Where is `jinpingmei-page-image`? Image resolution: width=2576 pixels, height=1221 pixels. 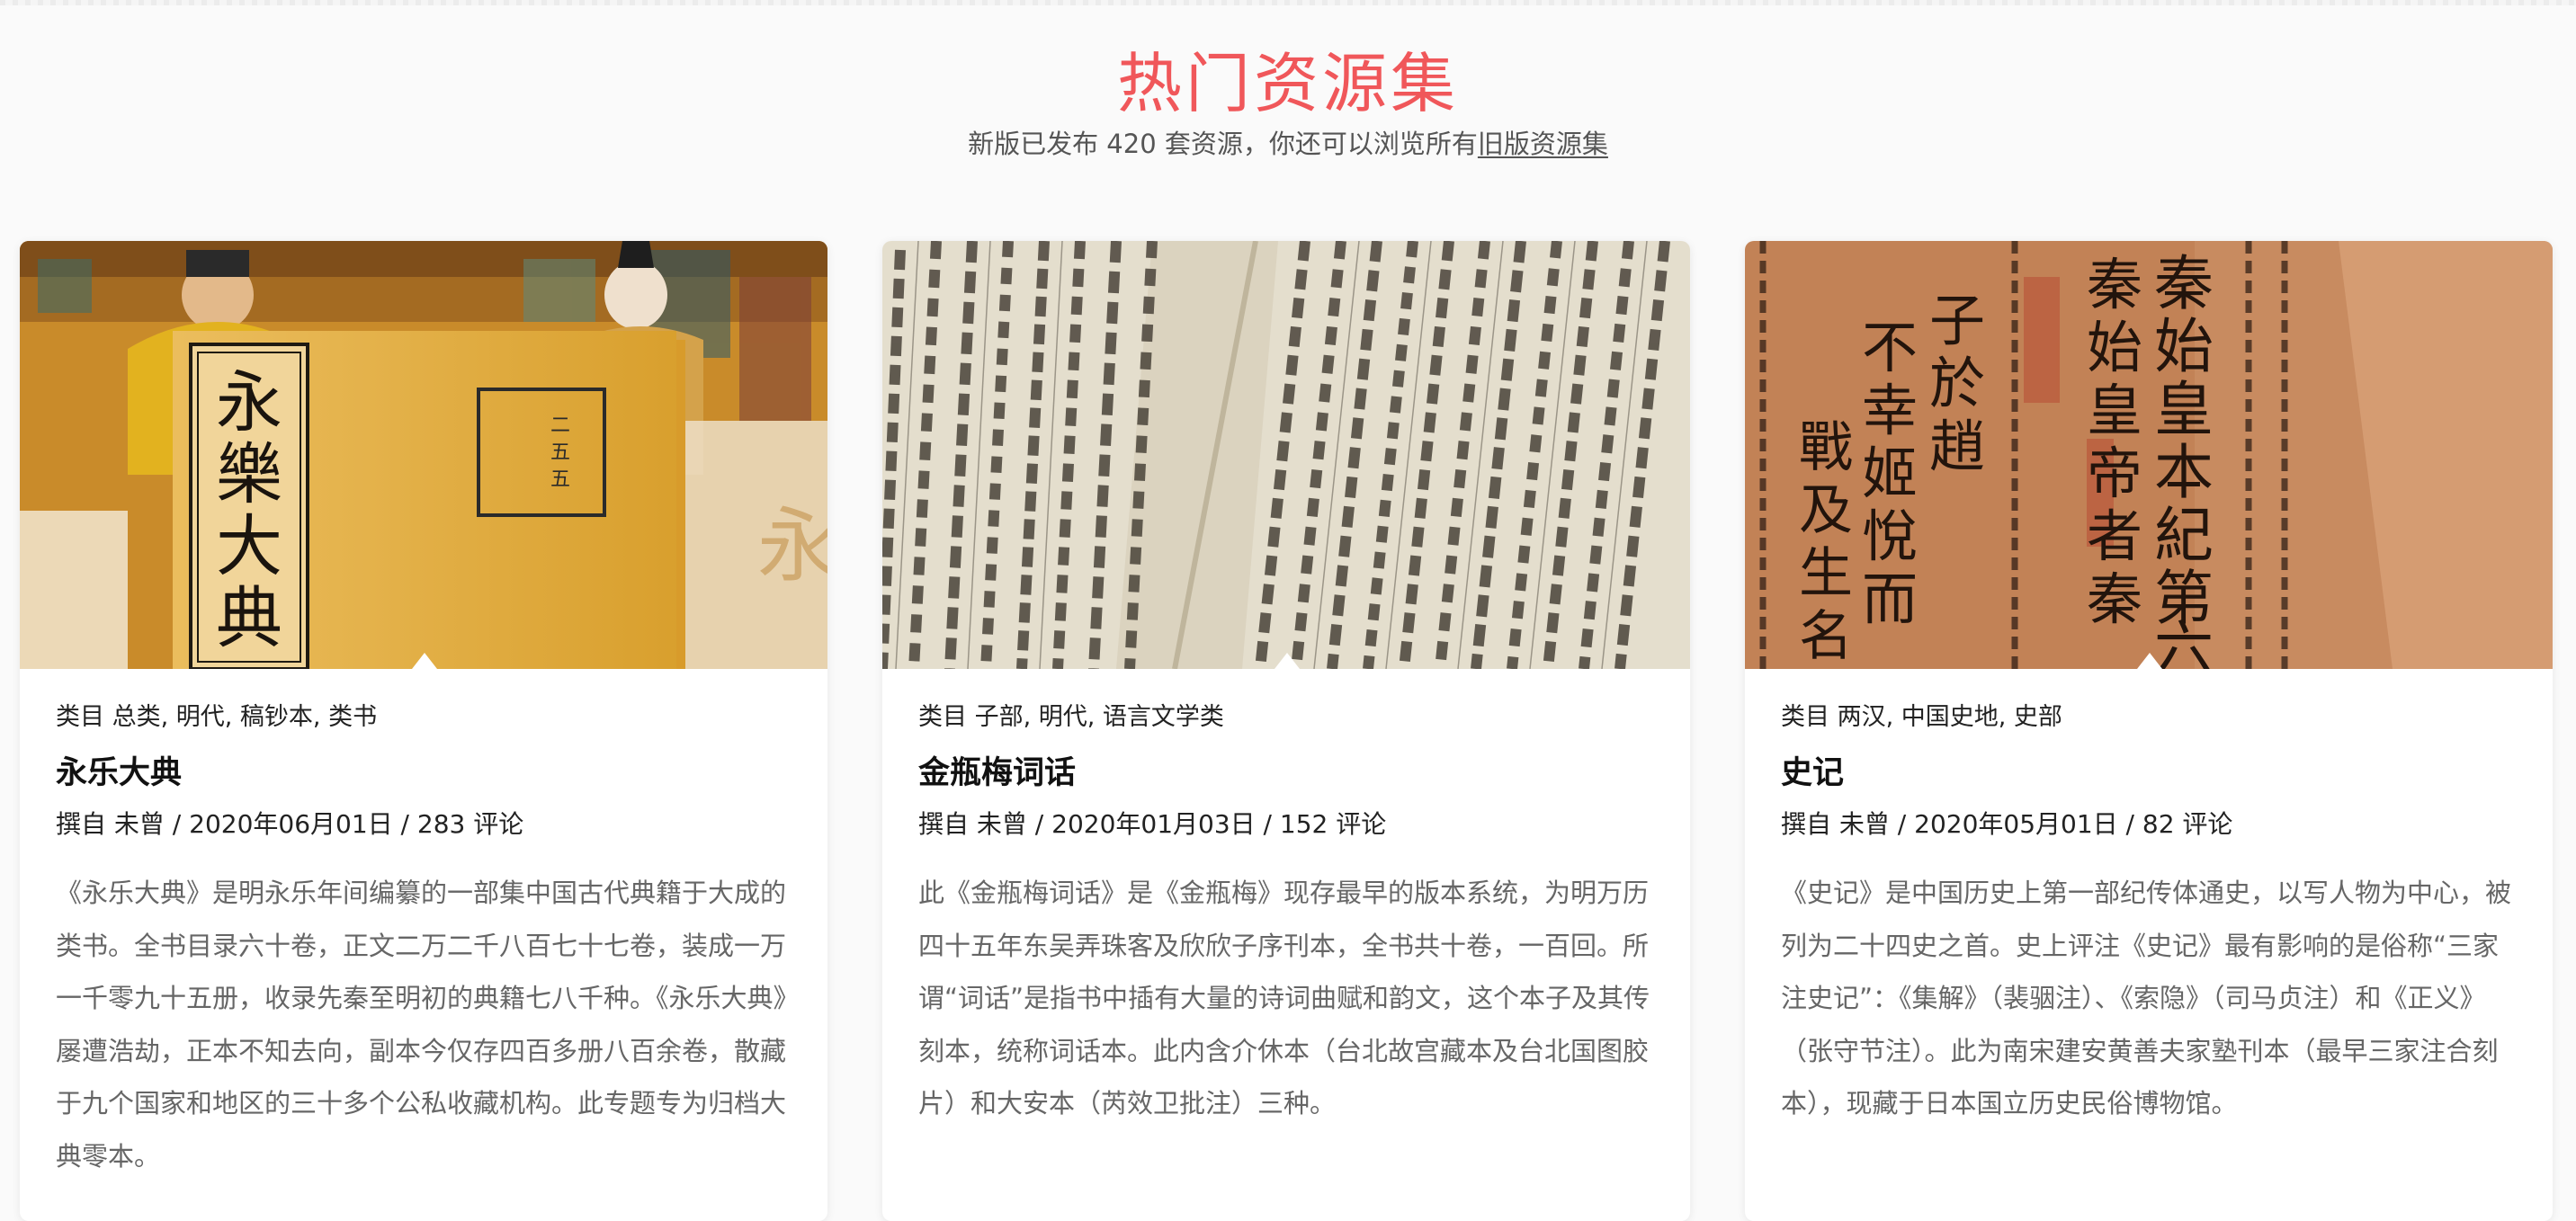 jinpingmei-page-image is located at coordinates (1286, 455).